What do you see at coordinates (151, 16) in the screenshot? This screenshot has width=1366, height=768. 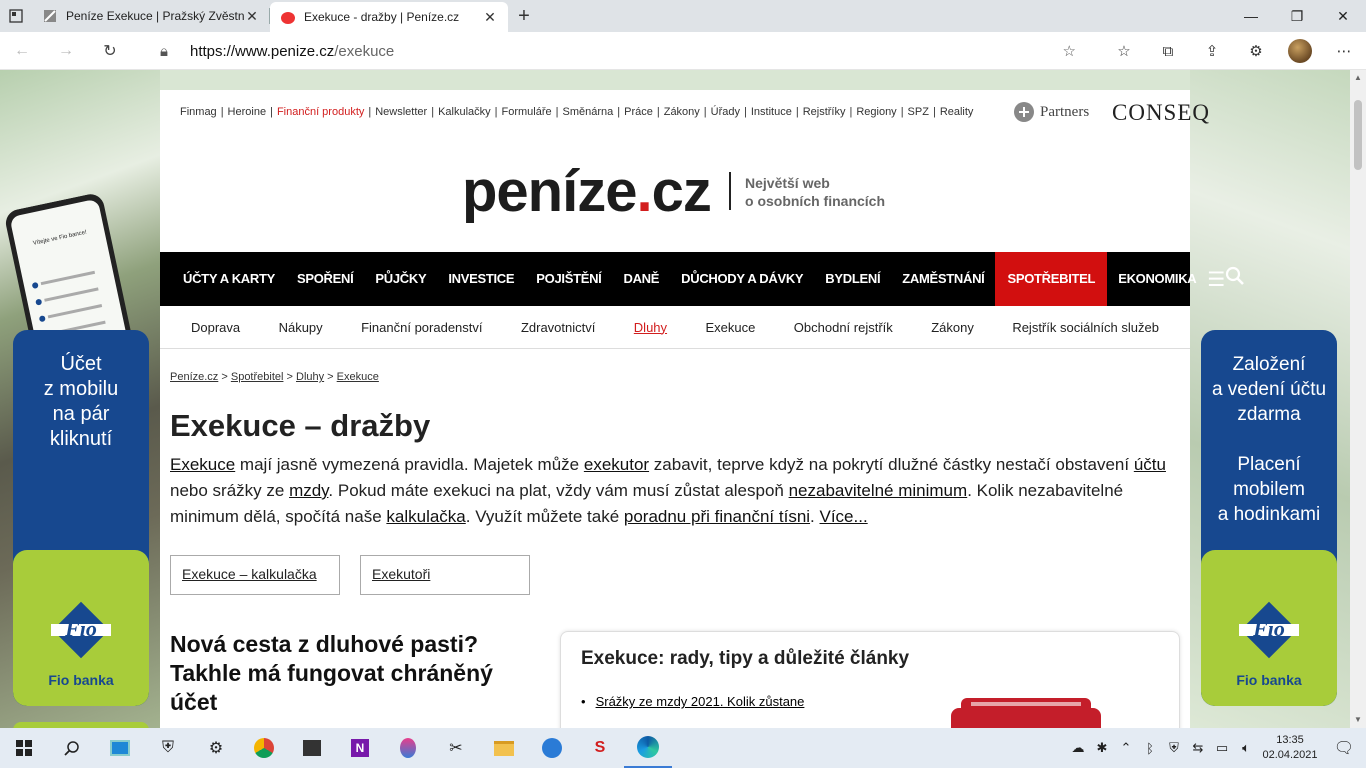 I see `tab-penize-exekuce: Peníze Exekuce | Pražský Zvěstní ✕` at bounding box center [151, 16].